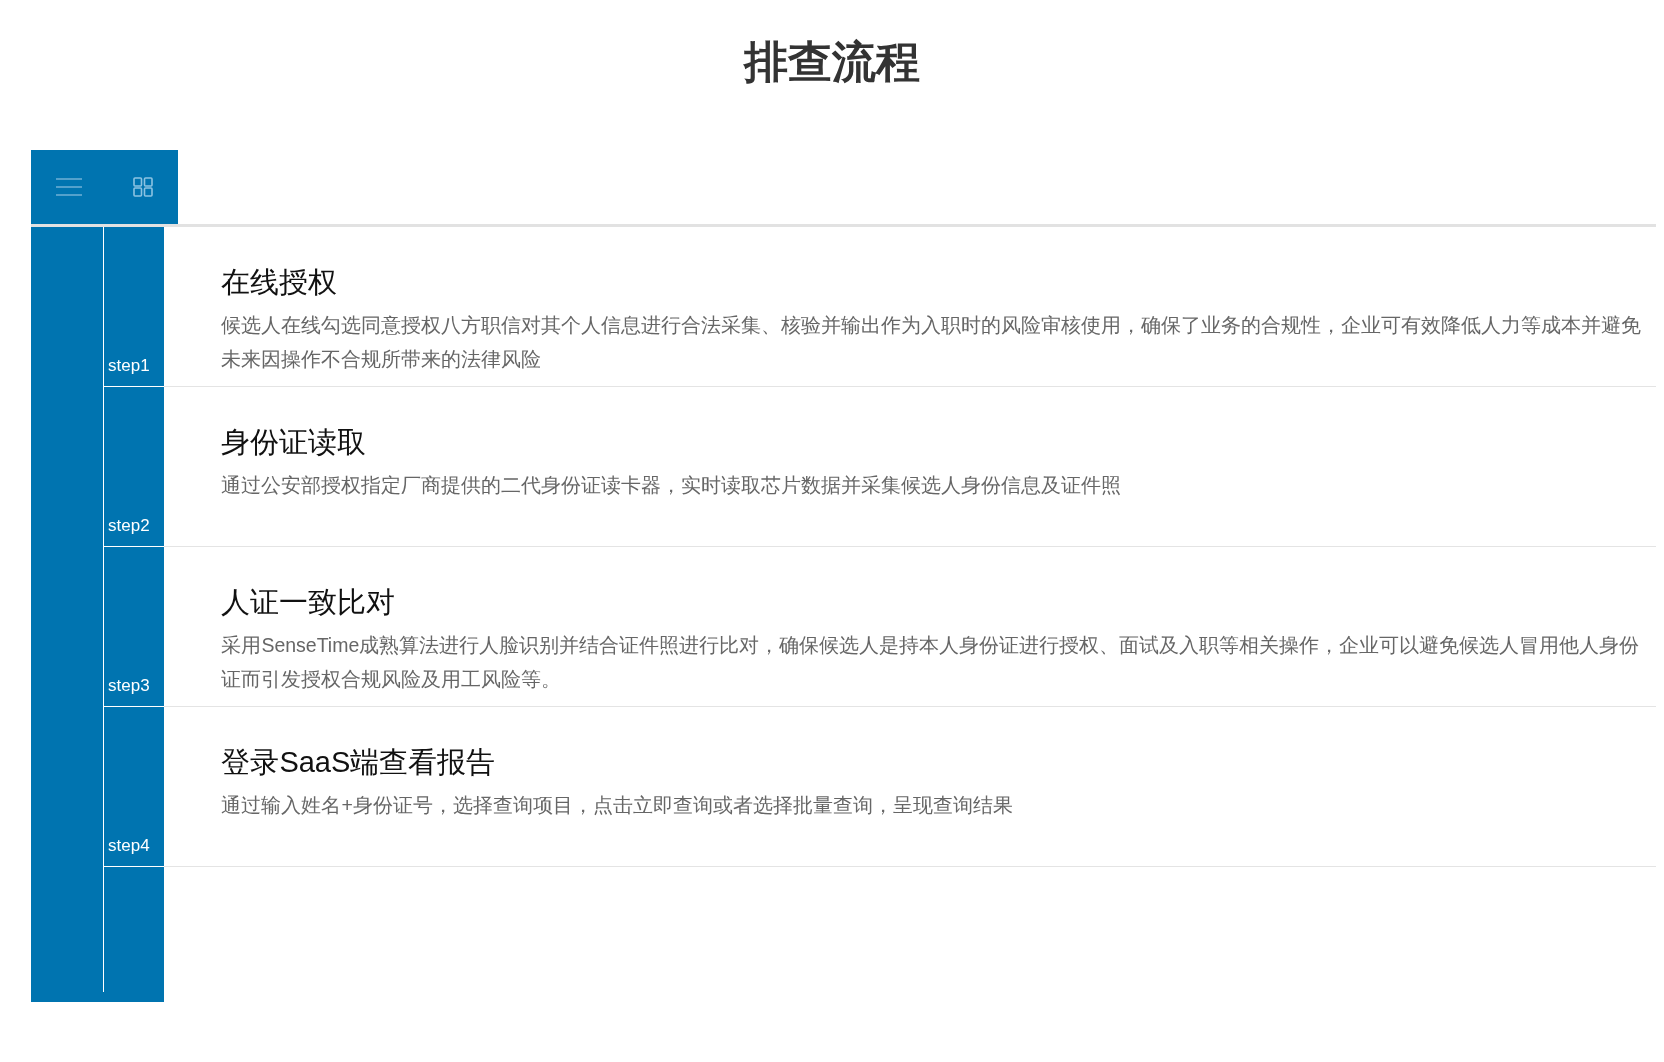 Image resolution: width=1664 pixels, height=1062 pixels. Describe the element at coordinates (129, 685) in the screenshot. I see `step-label: step3` at that location.